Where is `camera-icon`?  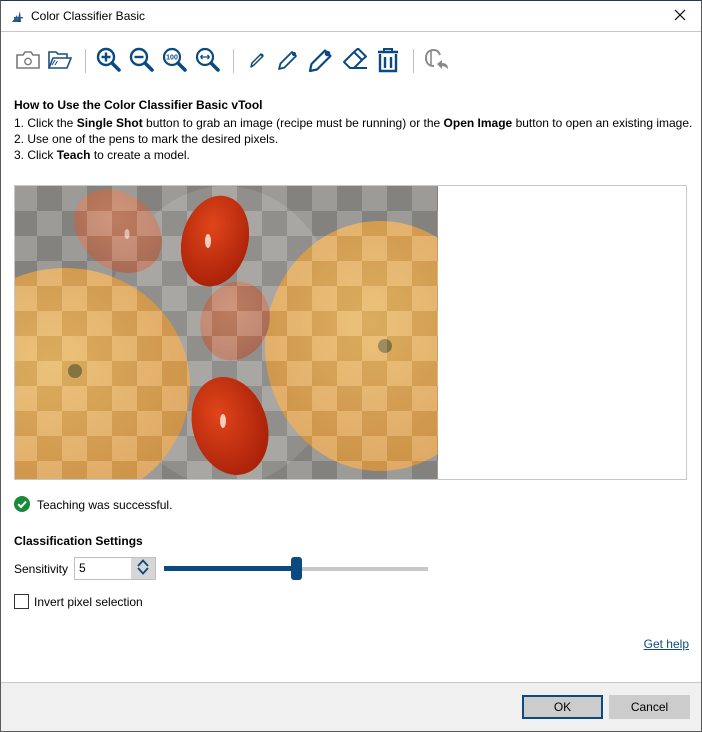
camera-icon is located at coordinates (28, 61).